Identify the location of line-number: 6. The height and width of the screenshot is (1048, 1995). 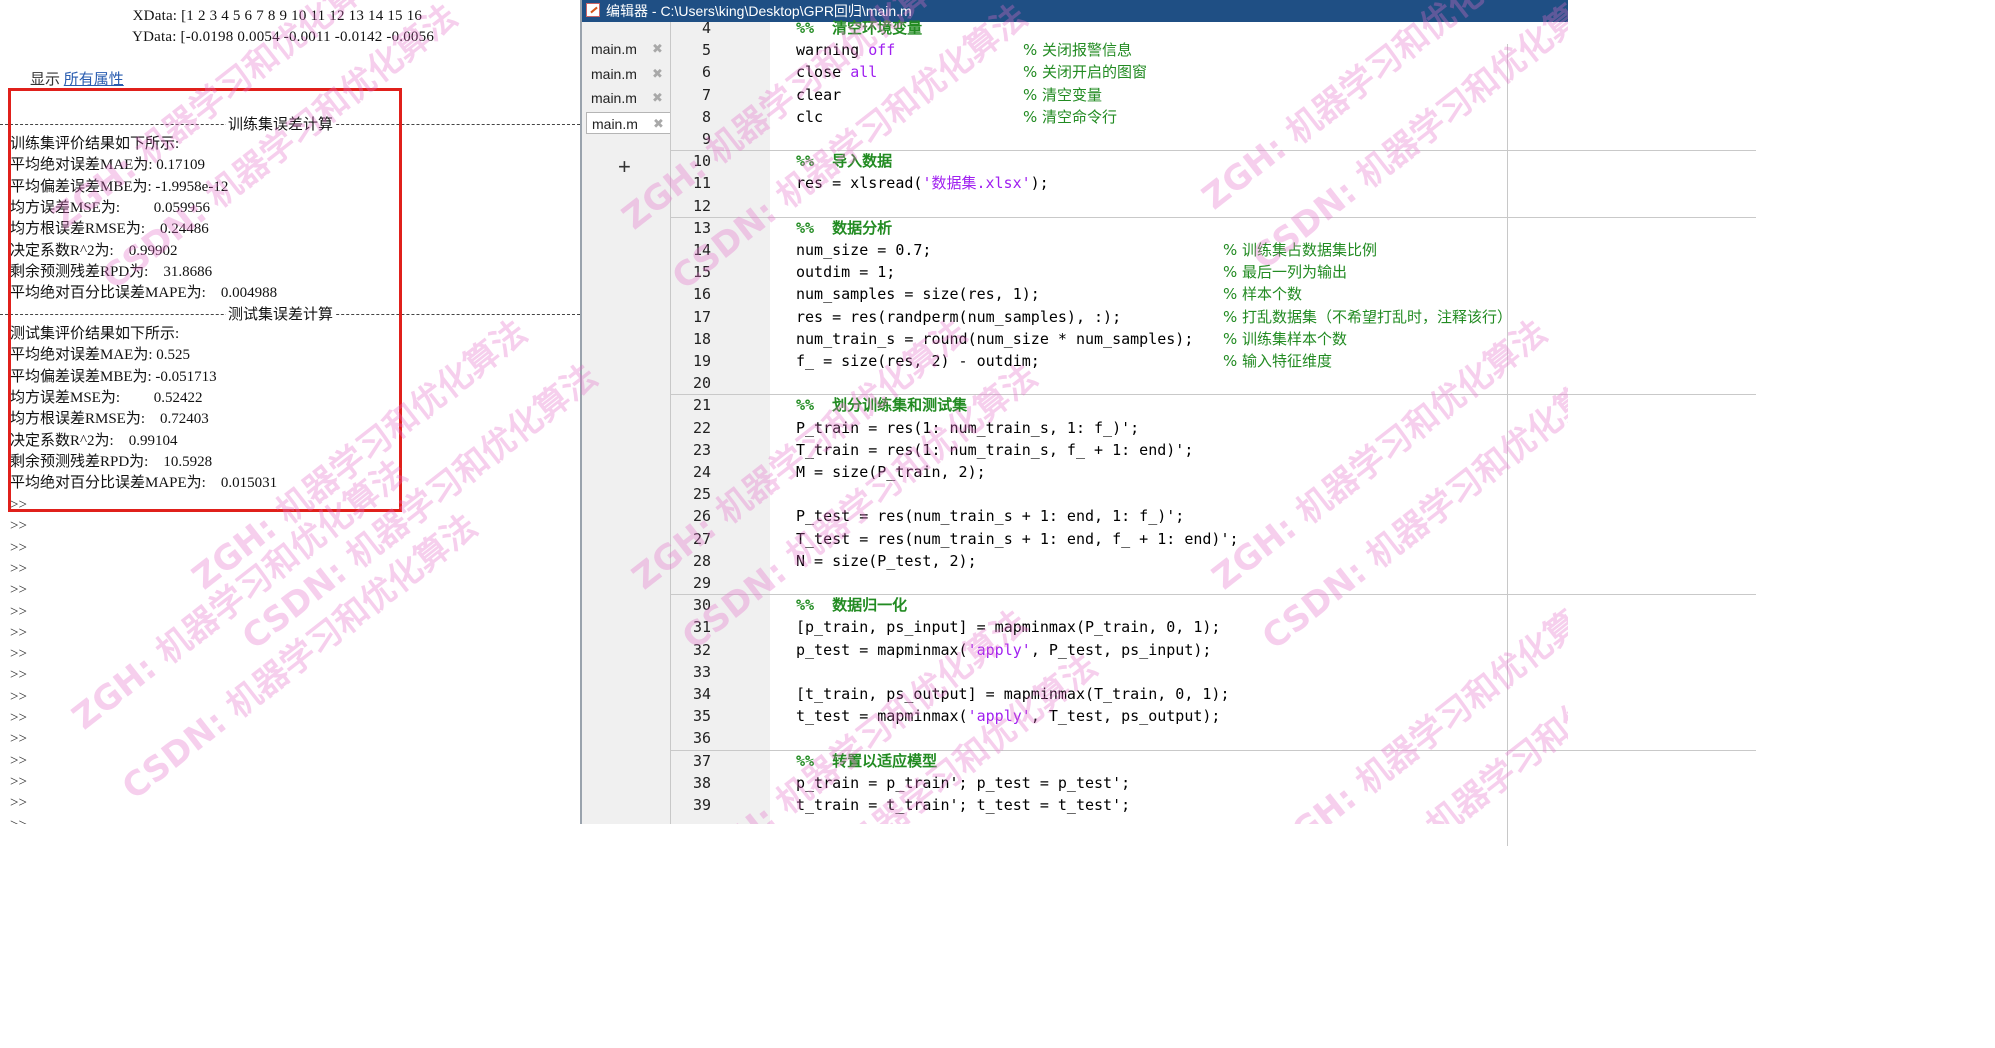
(706, 72).